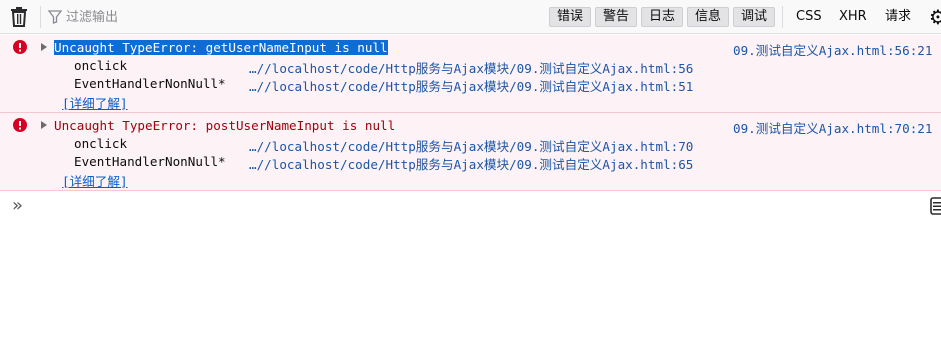 This screenshot has height=362, width=941. I want to click on filter-info-button: 信息, so click(708, 17).